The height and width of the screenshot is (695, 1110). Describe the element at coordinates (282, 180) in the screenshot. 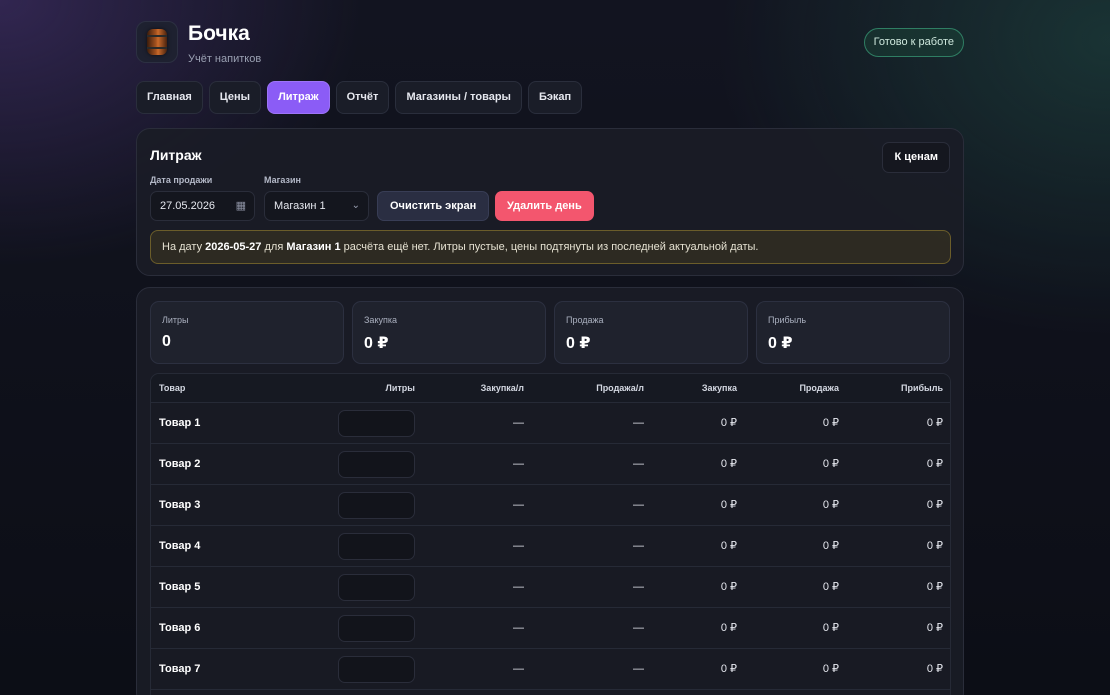

I see `shop-label: Магазин` at that location.